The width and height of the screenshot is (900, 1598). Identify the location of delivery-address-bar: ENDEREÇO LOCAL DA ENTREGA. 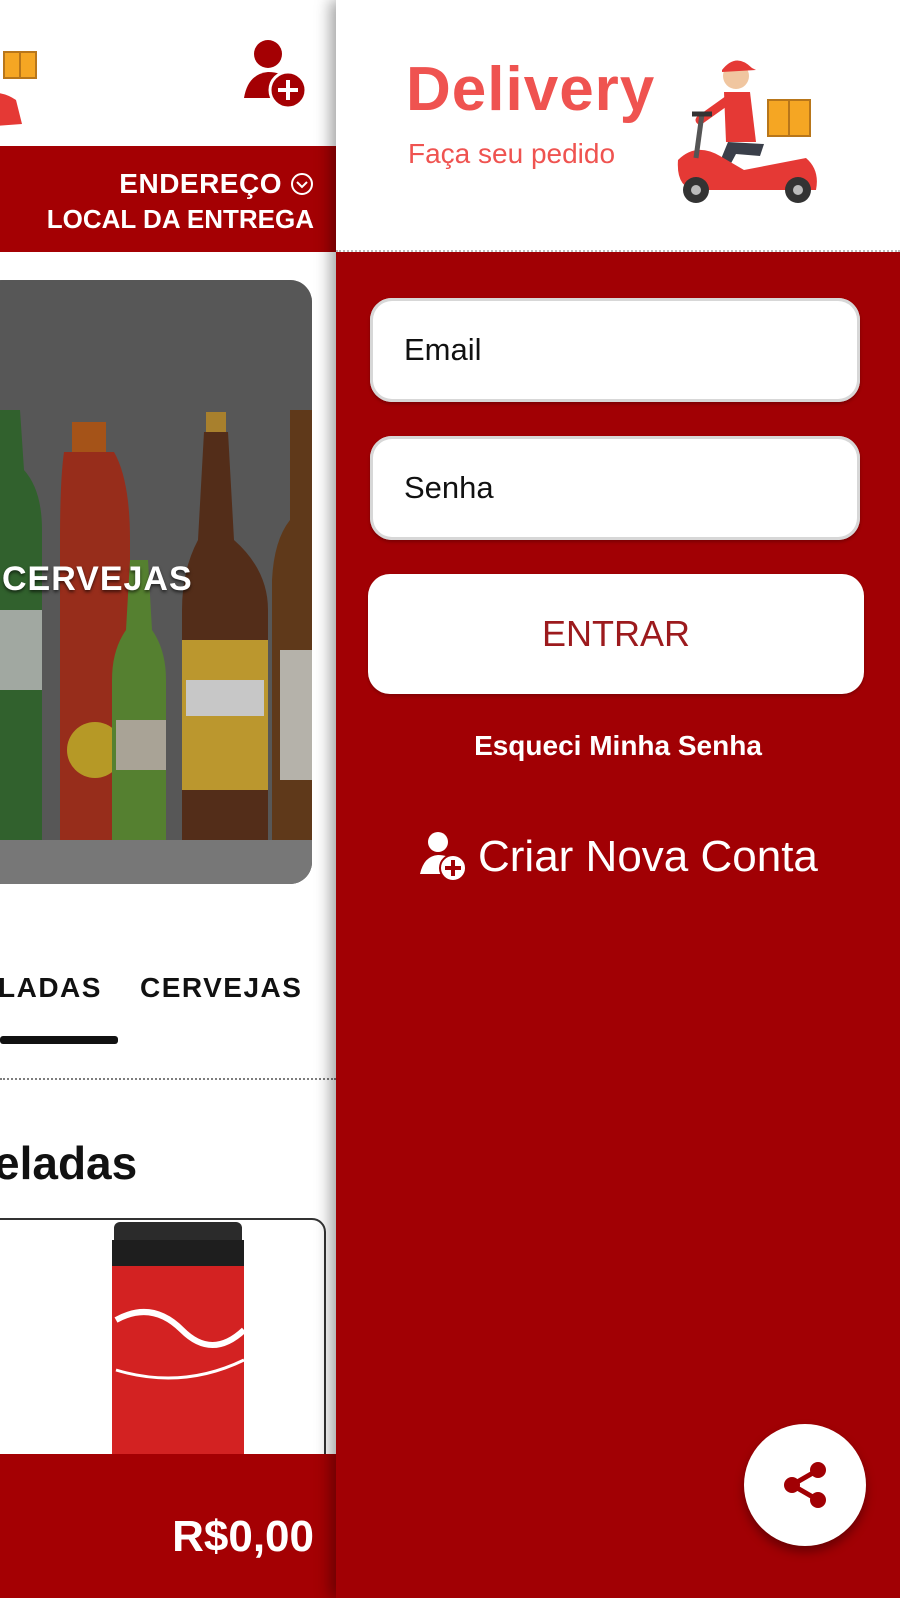
(168, 199).